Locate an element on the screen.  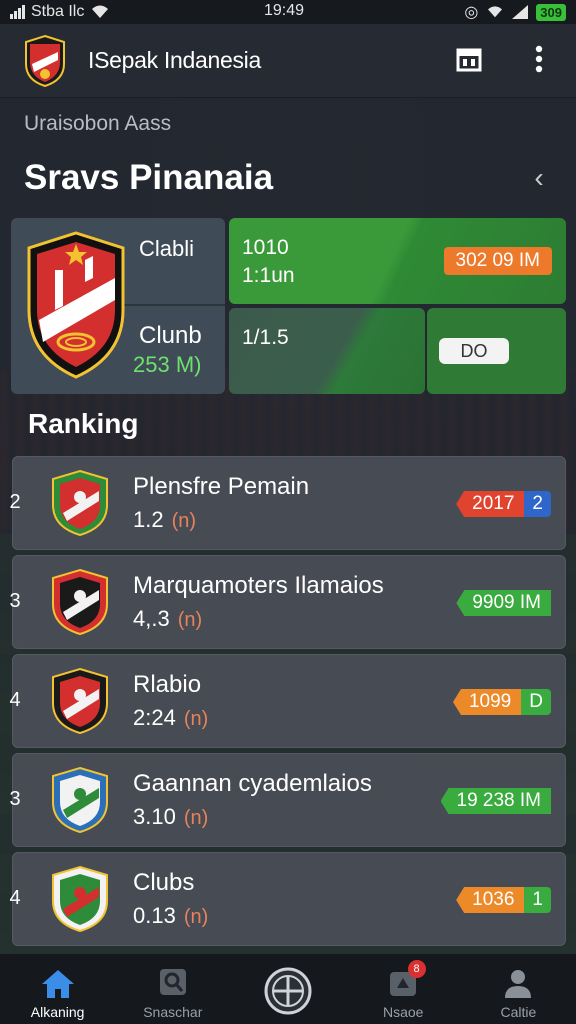
home-icon is located at coordinates (57, 984).